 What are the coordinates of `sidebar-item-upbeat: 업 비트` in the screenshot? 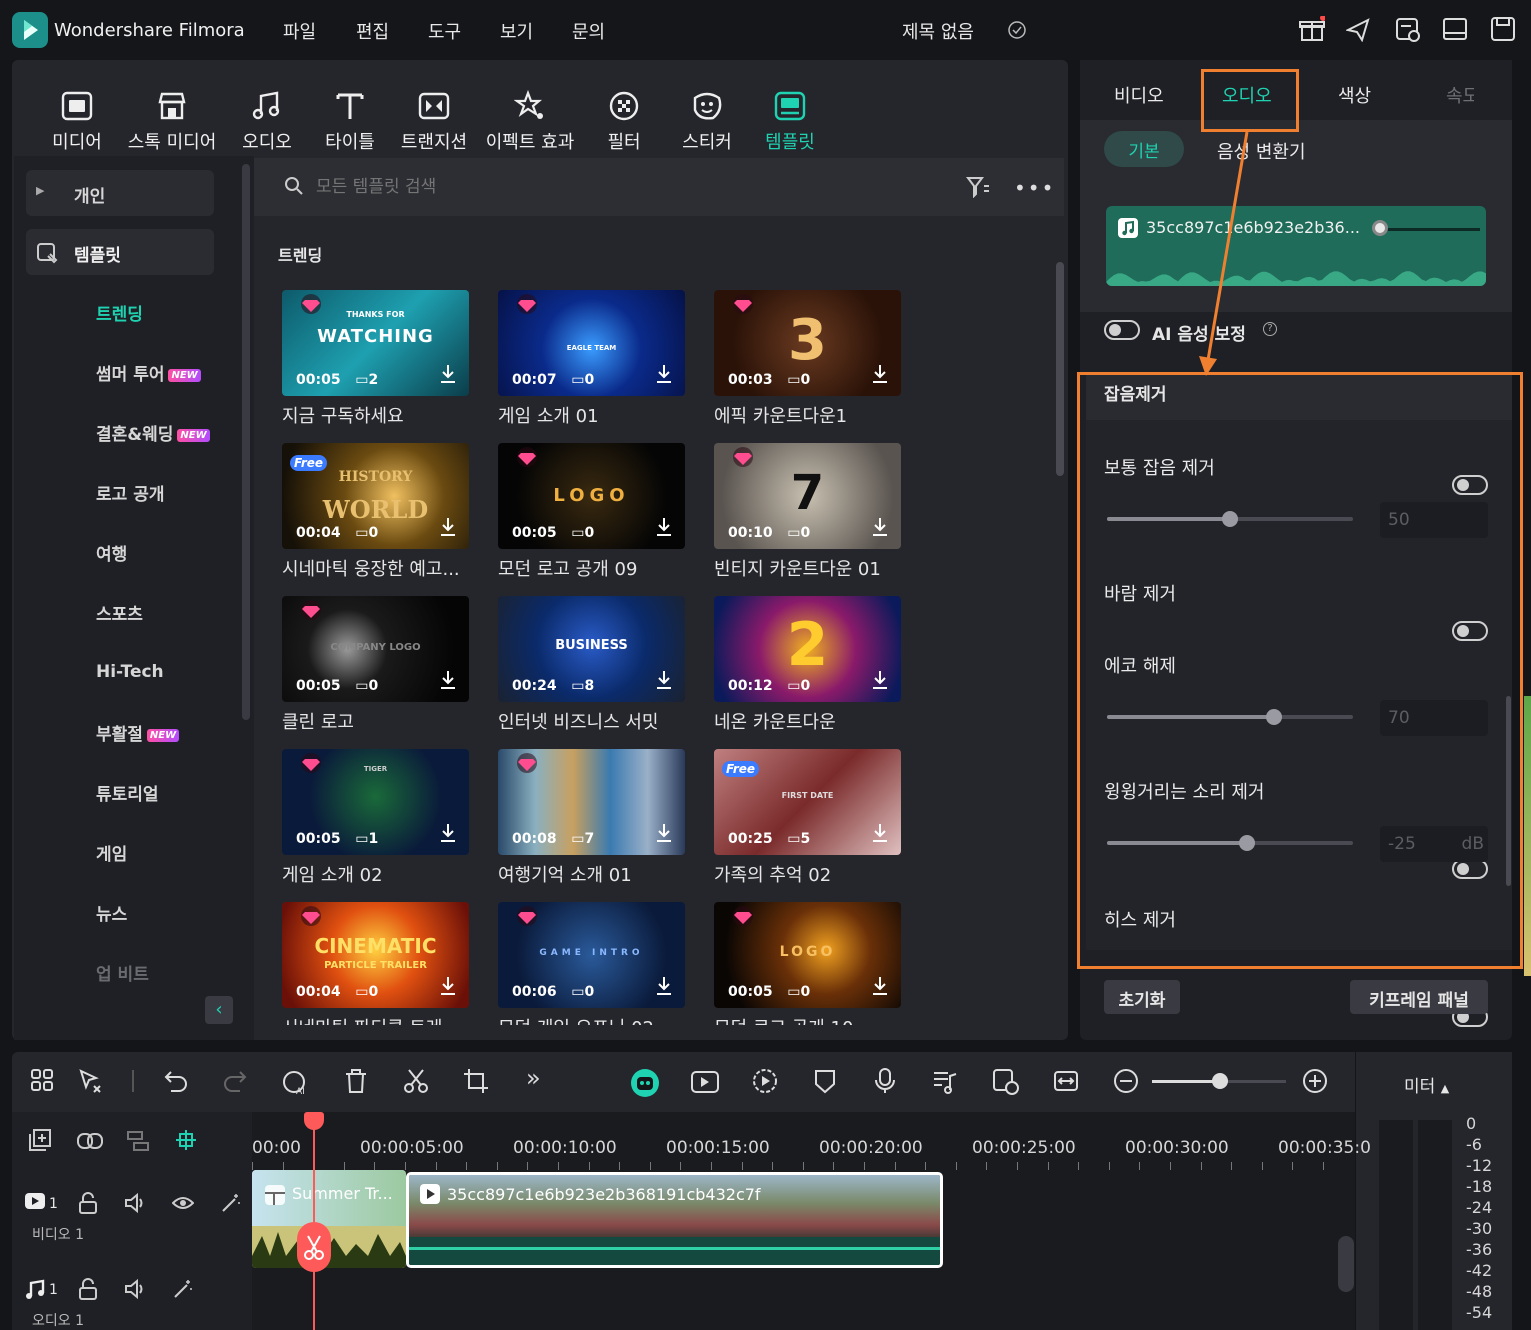 It's located at (122, 972).